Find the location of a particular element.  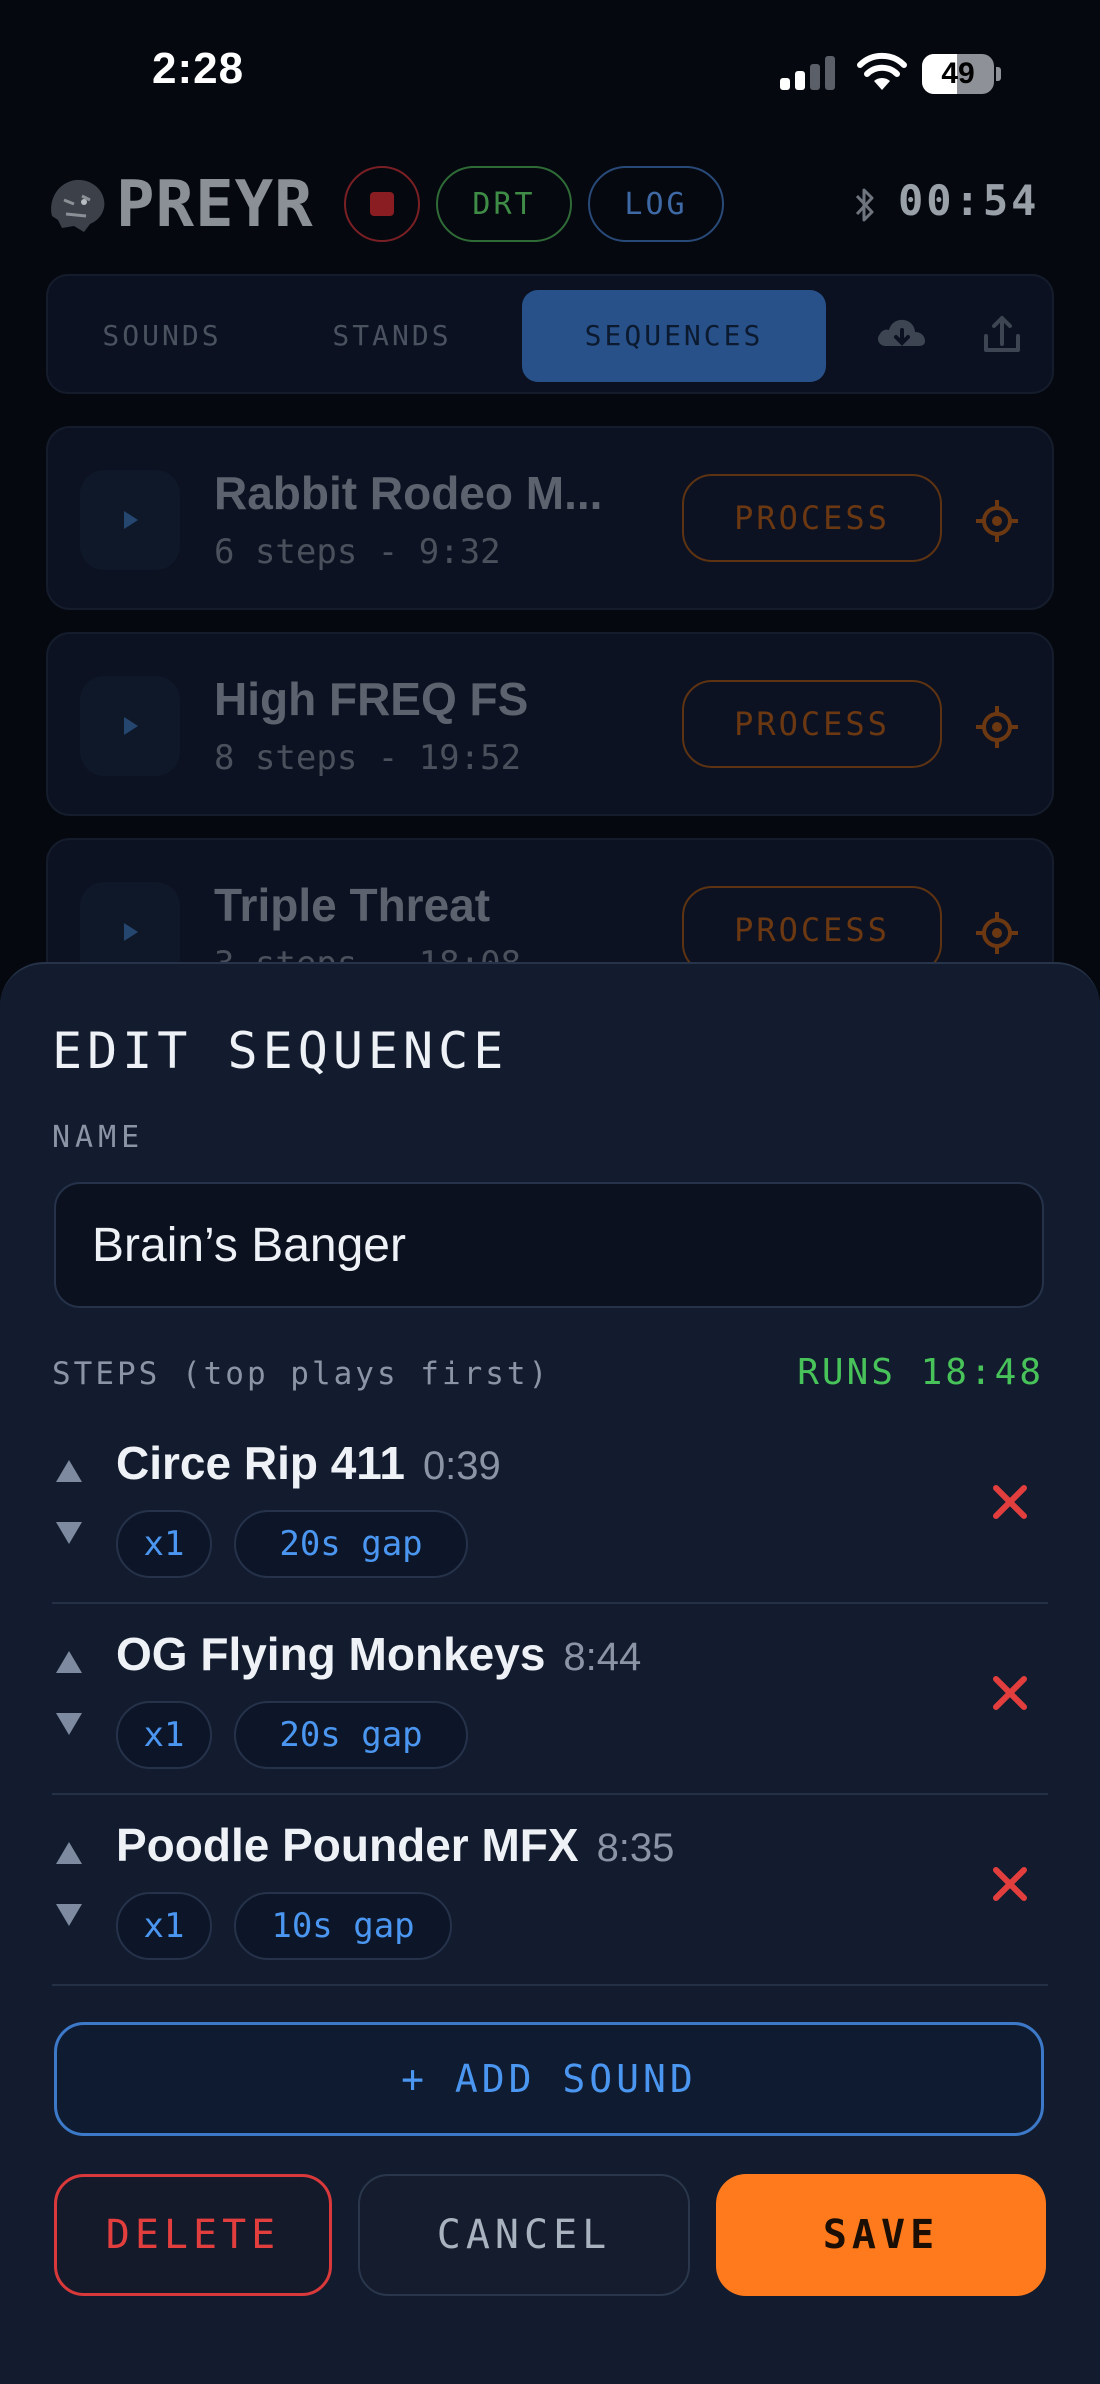

predator-logo-icon is located at coordinates (78, 205).